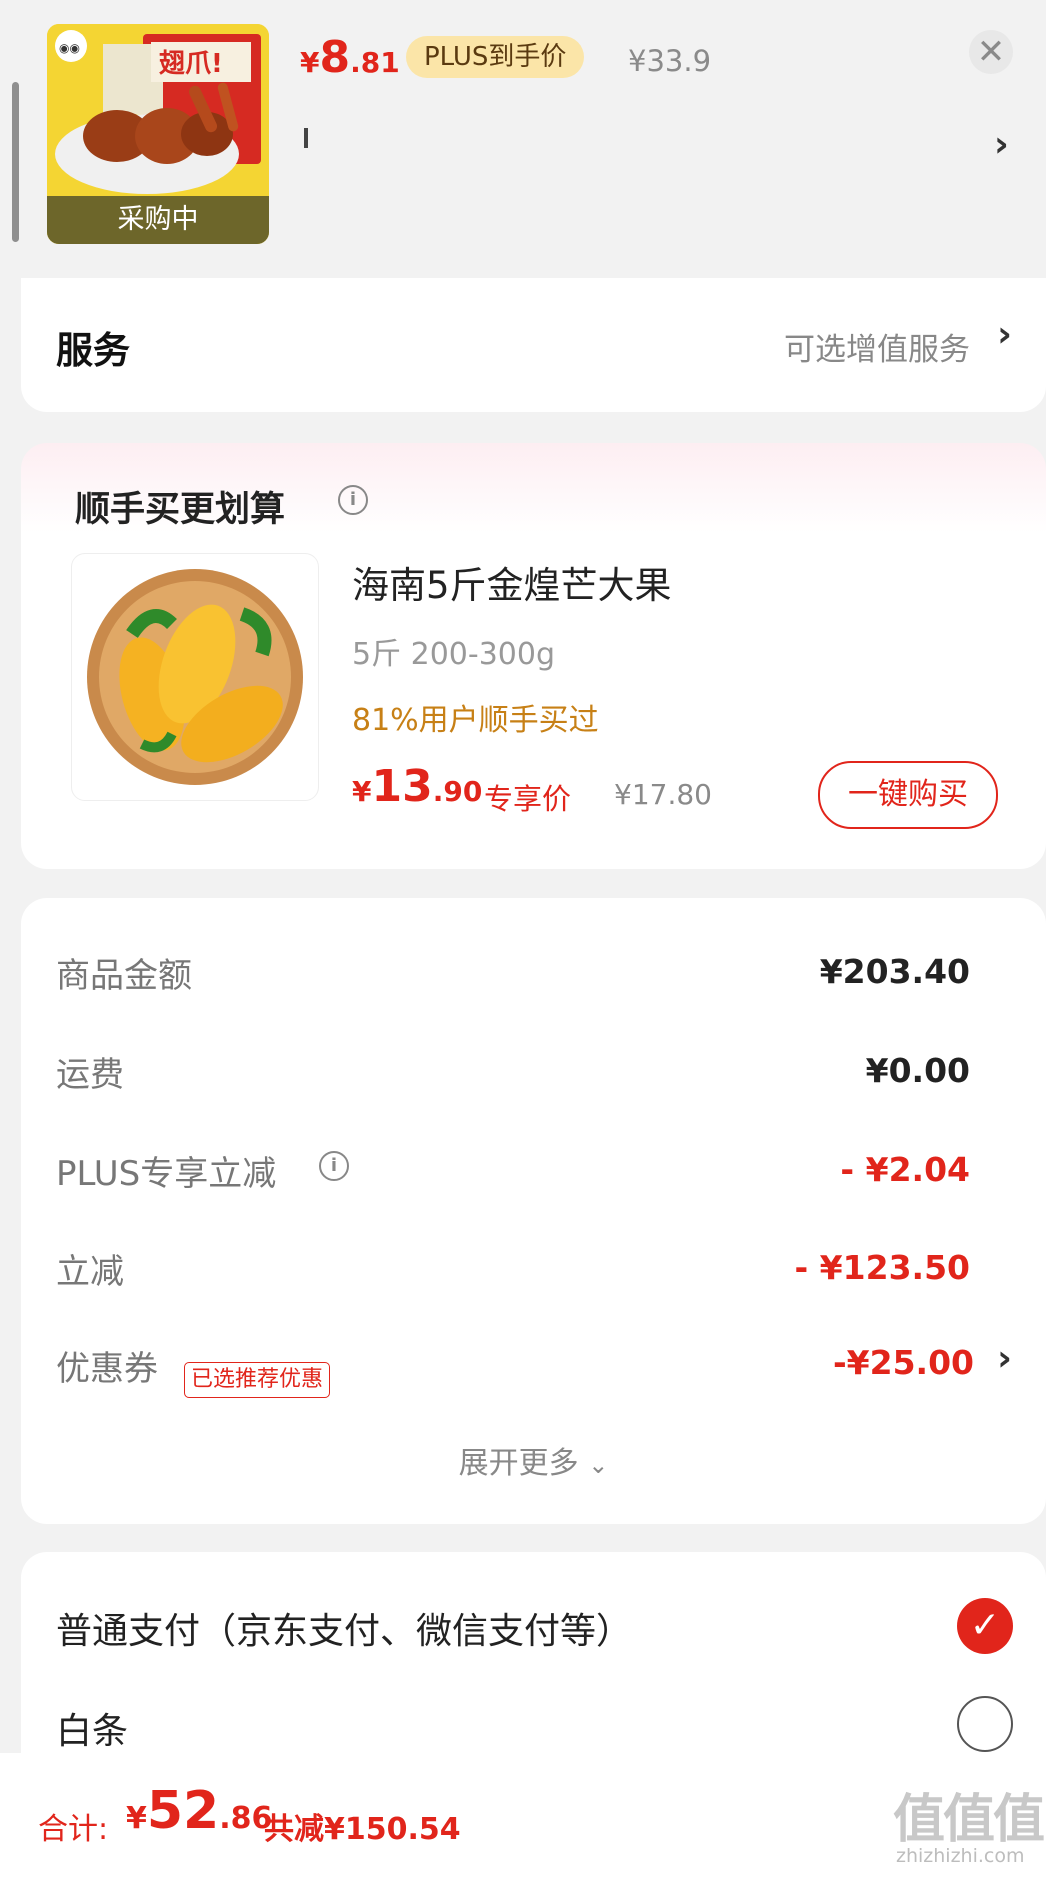 Image resolution: width=1046 pixels, height=1887 pixels. Describe the element at coordinates (73, 1829) in the screenshot. I see `total-label: 合计:` at that location.